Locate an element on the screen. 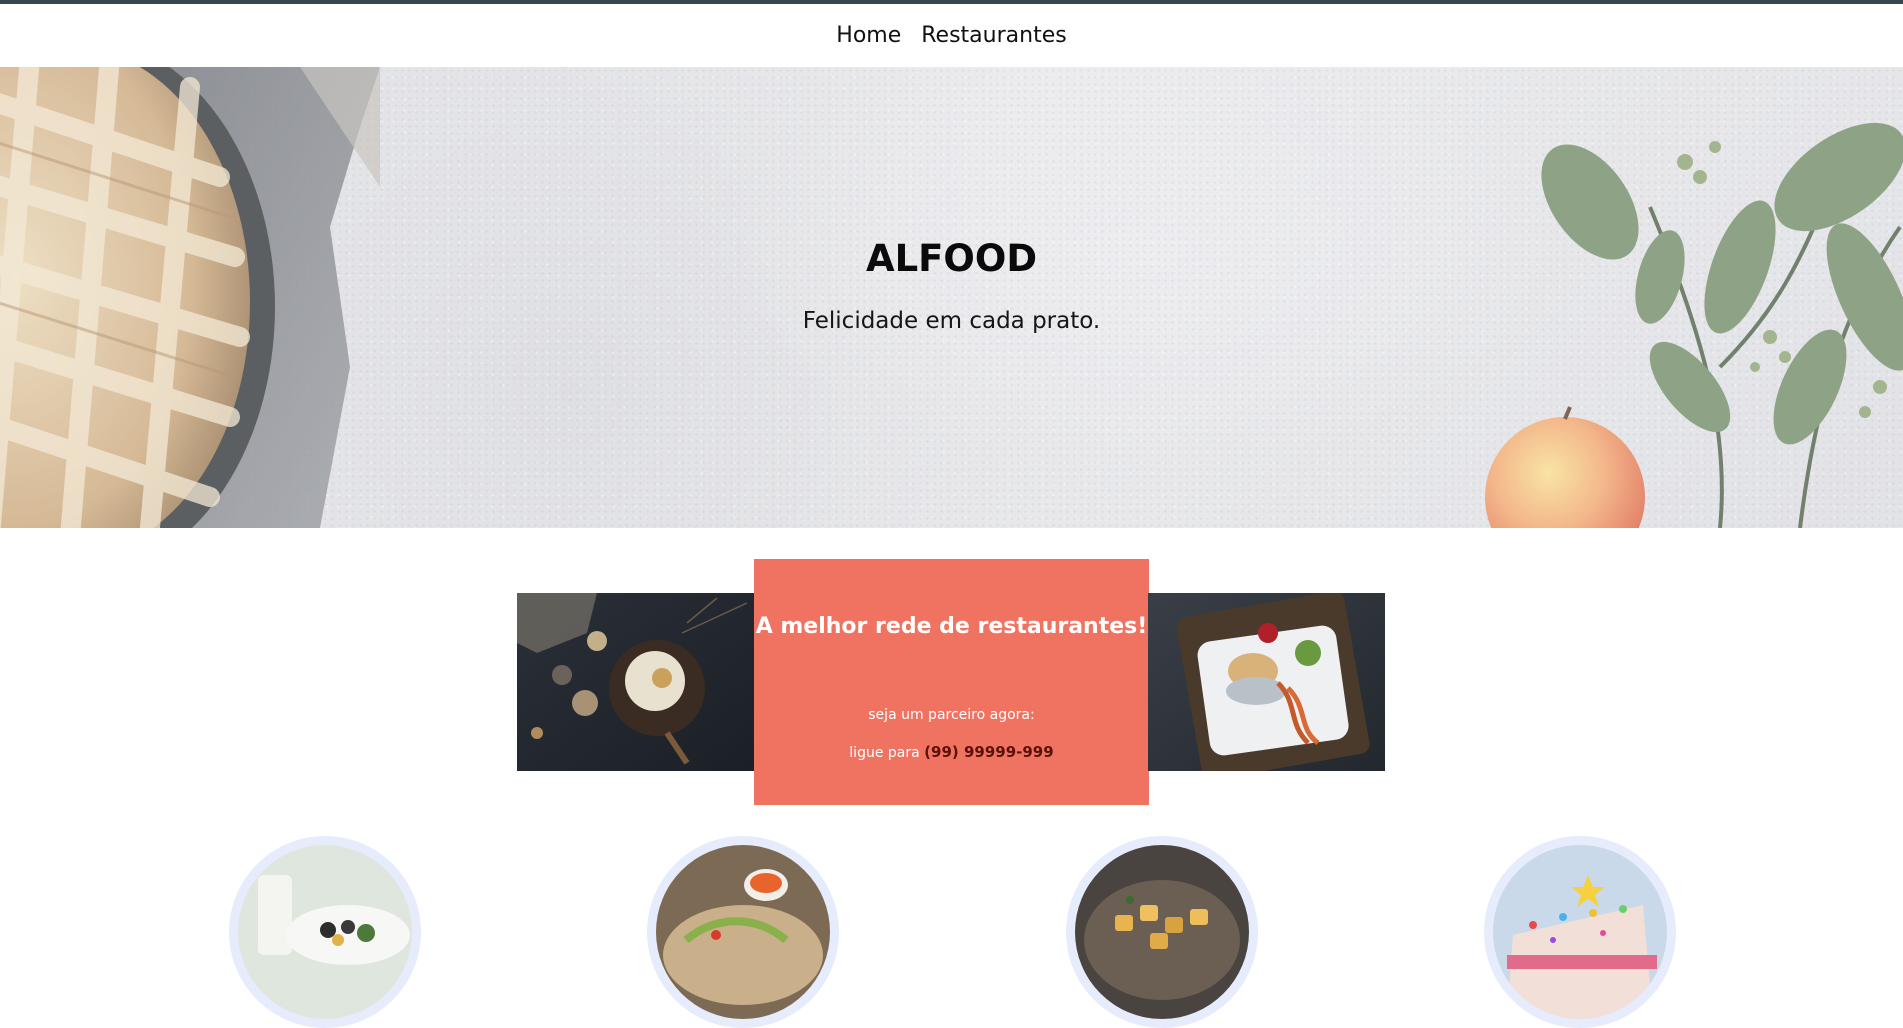 This screenshot has width=1903, height=1028. hero-subtitle: Felicidade em cada prato. is located at coordinates (951, 321).